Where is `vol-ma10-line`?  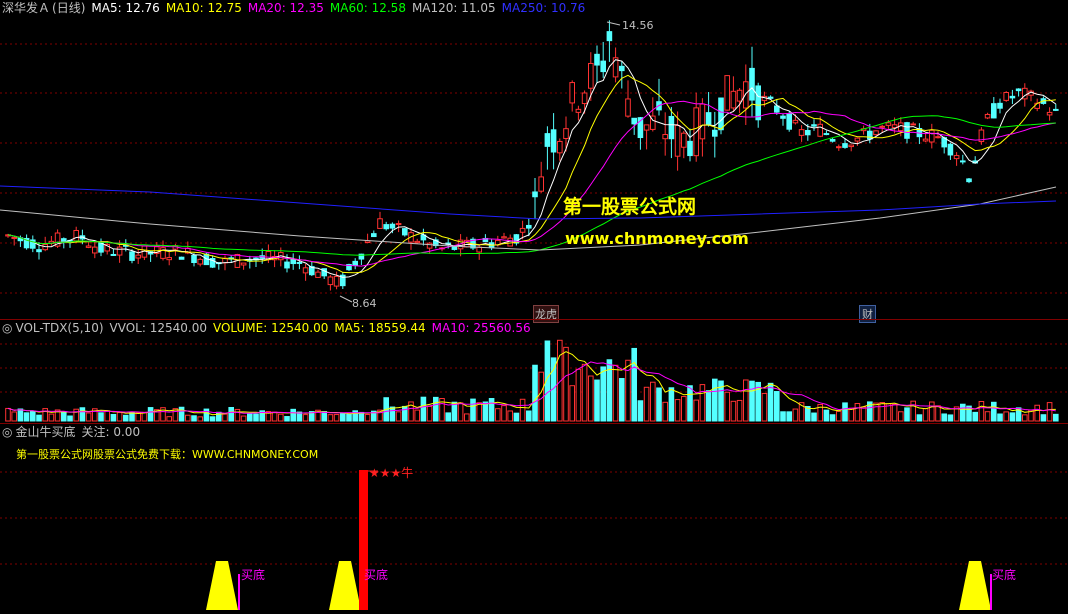
vol-ma10-line is located at coordinates (531, 387).